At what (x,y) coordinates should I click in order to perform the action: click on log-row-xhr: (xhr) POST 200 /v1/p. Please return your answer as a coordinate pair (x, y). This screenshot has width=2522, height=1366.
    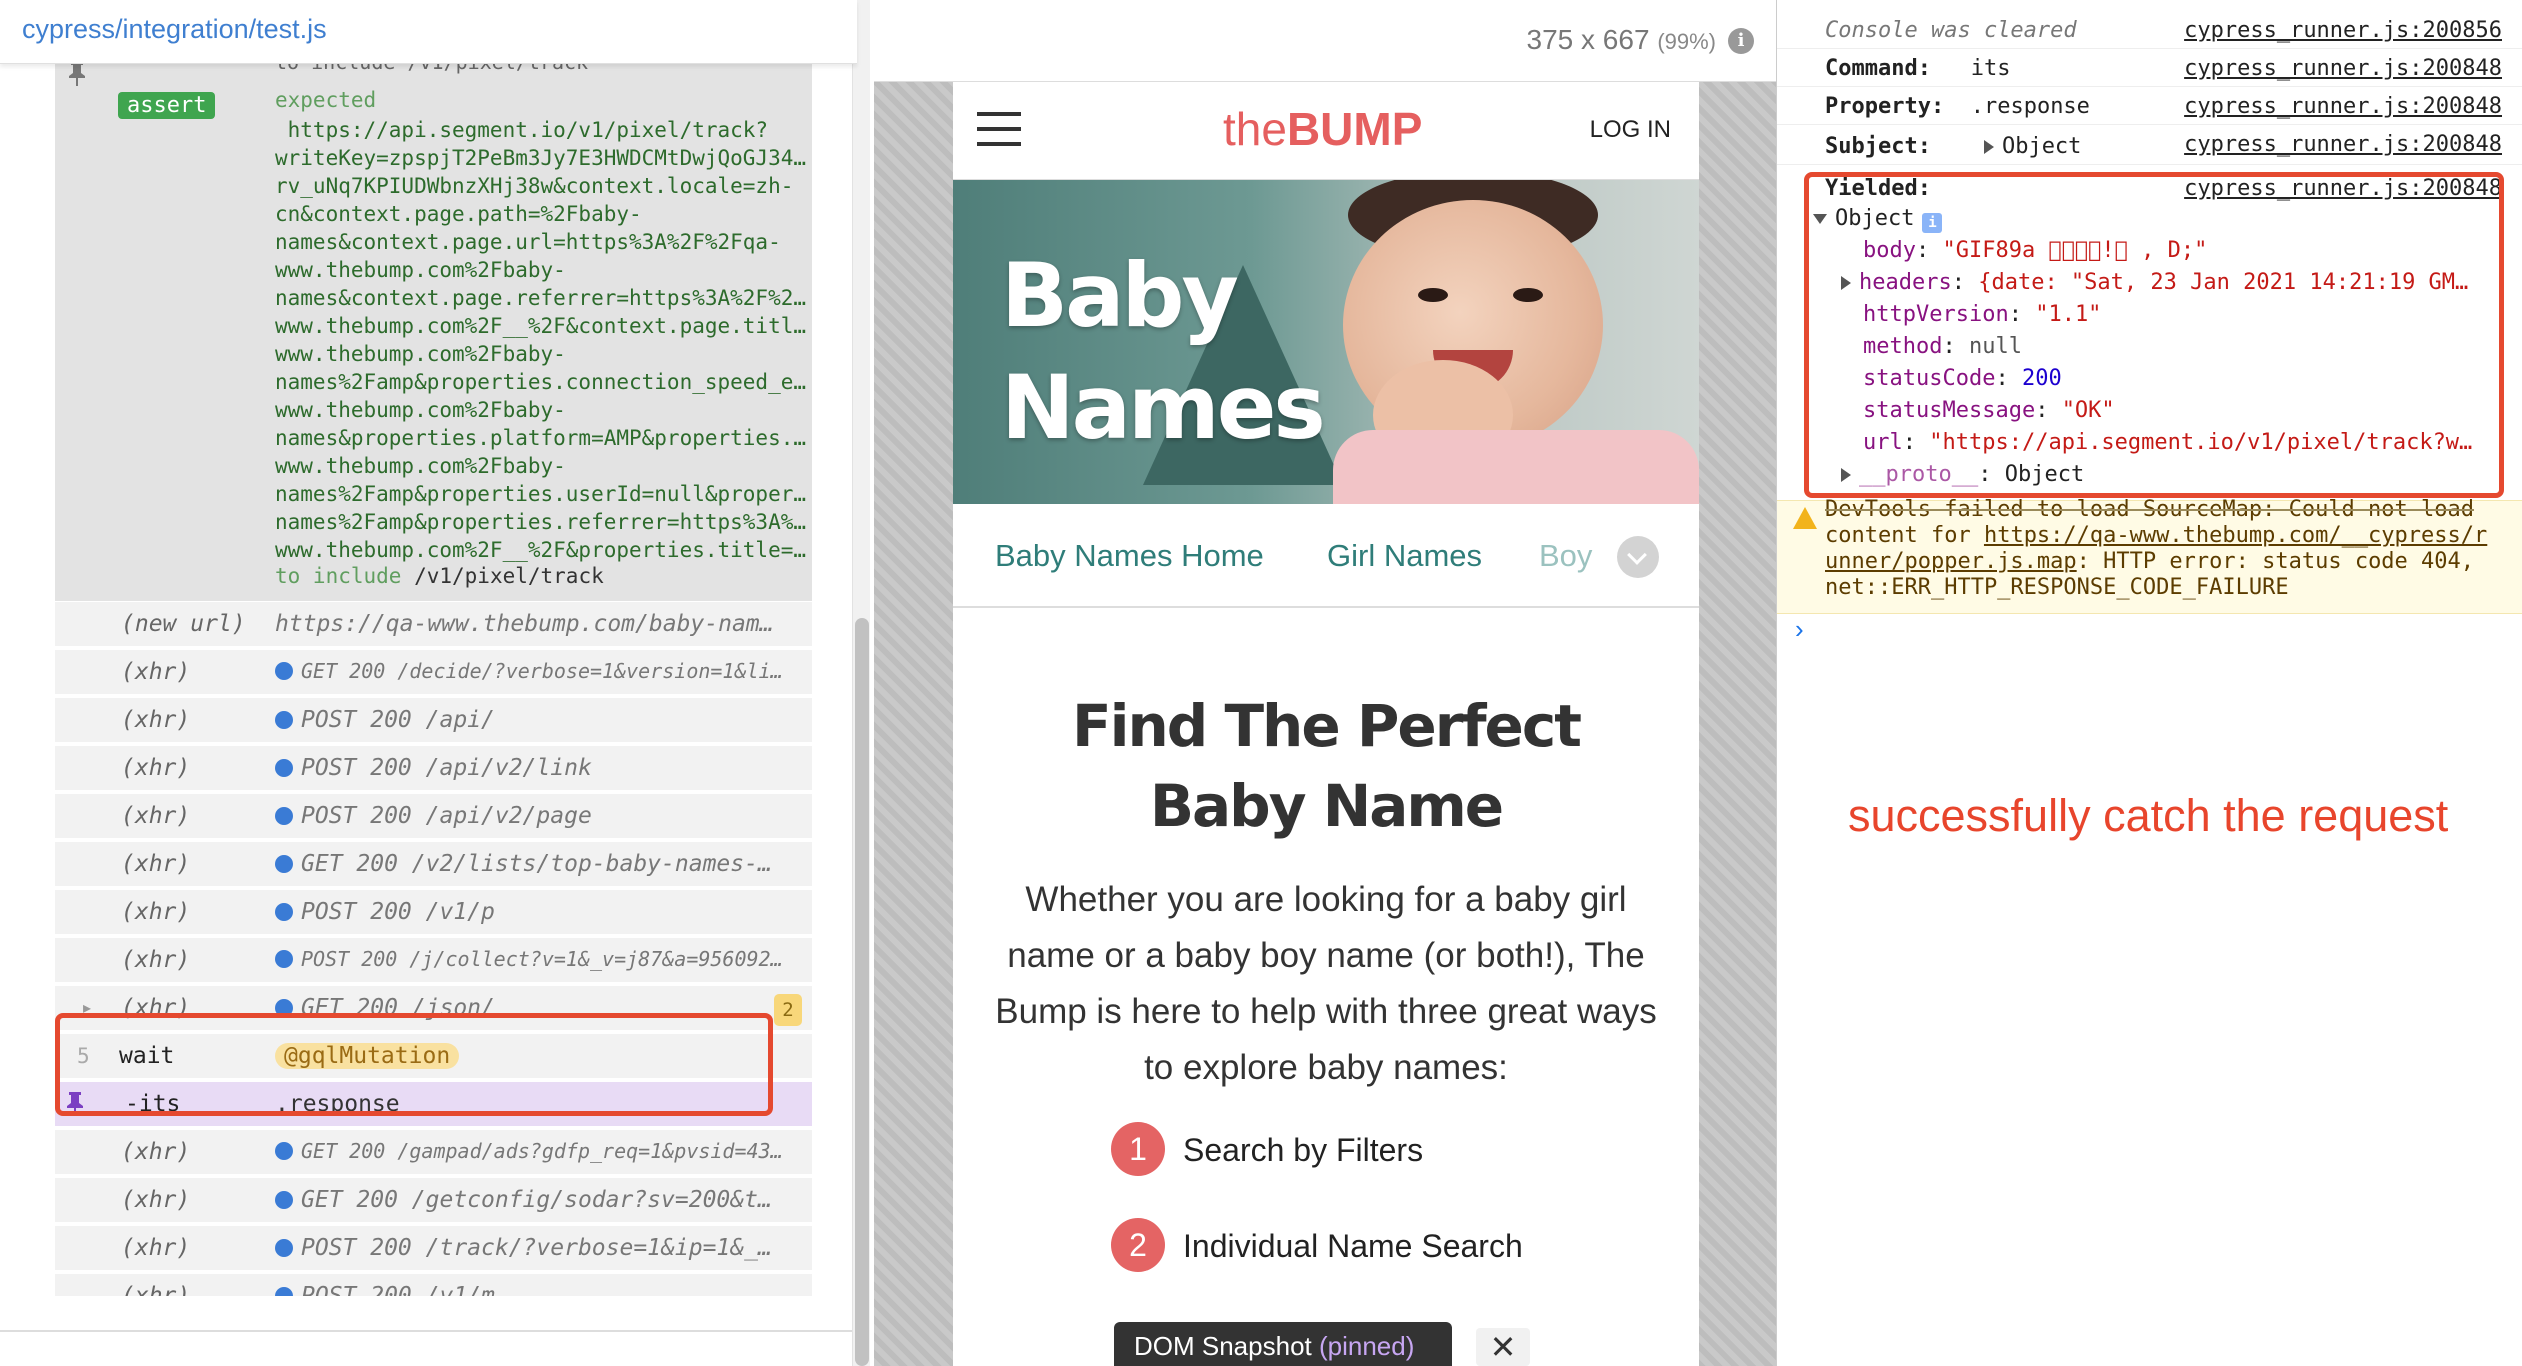
    Looking at the image, I should click on (433, 913).